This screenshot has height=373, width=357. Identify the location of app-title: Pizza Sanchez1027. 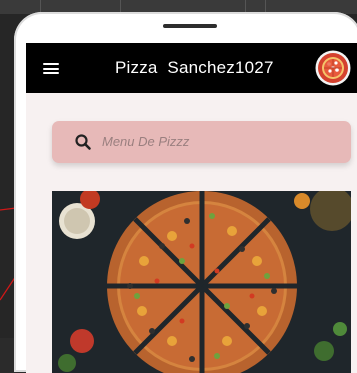
(194, 67).